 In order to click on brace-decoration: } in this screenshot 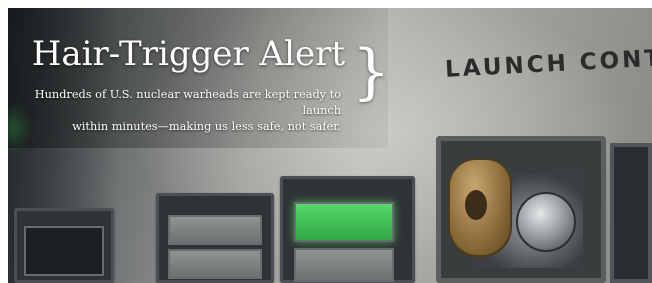, I will do `click(371, 72)`.